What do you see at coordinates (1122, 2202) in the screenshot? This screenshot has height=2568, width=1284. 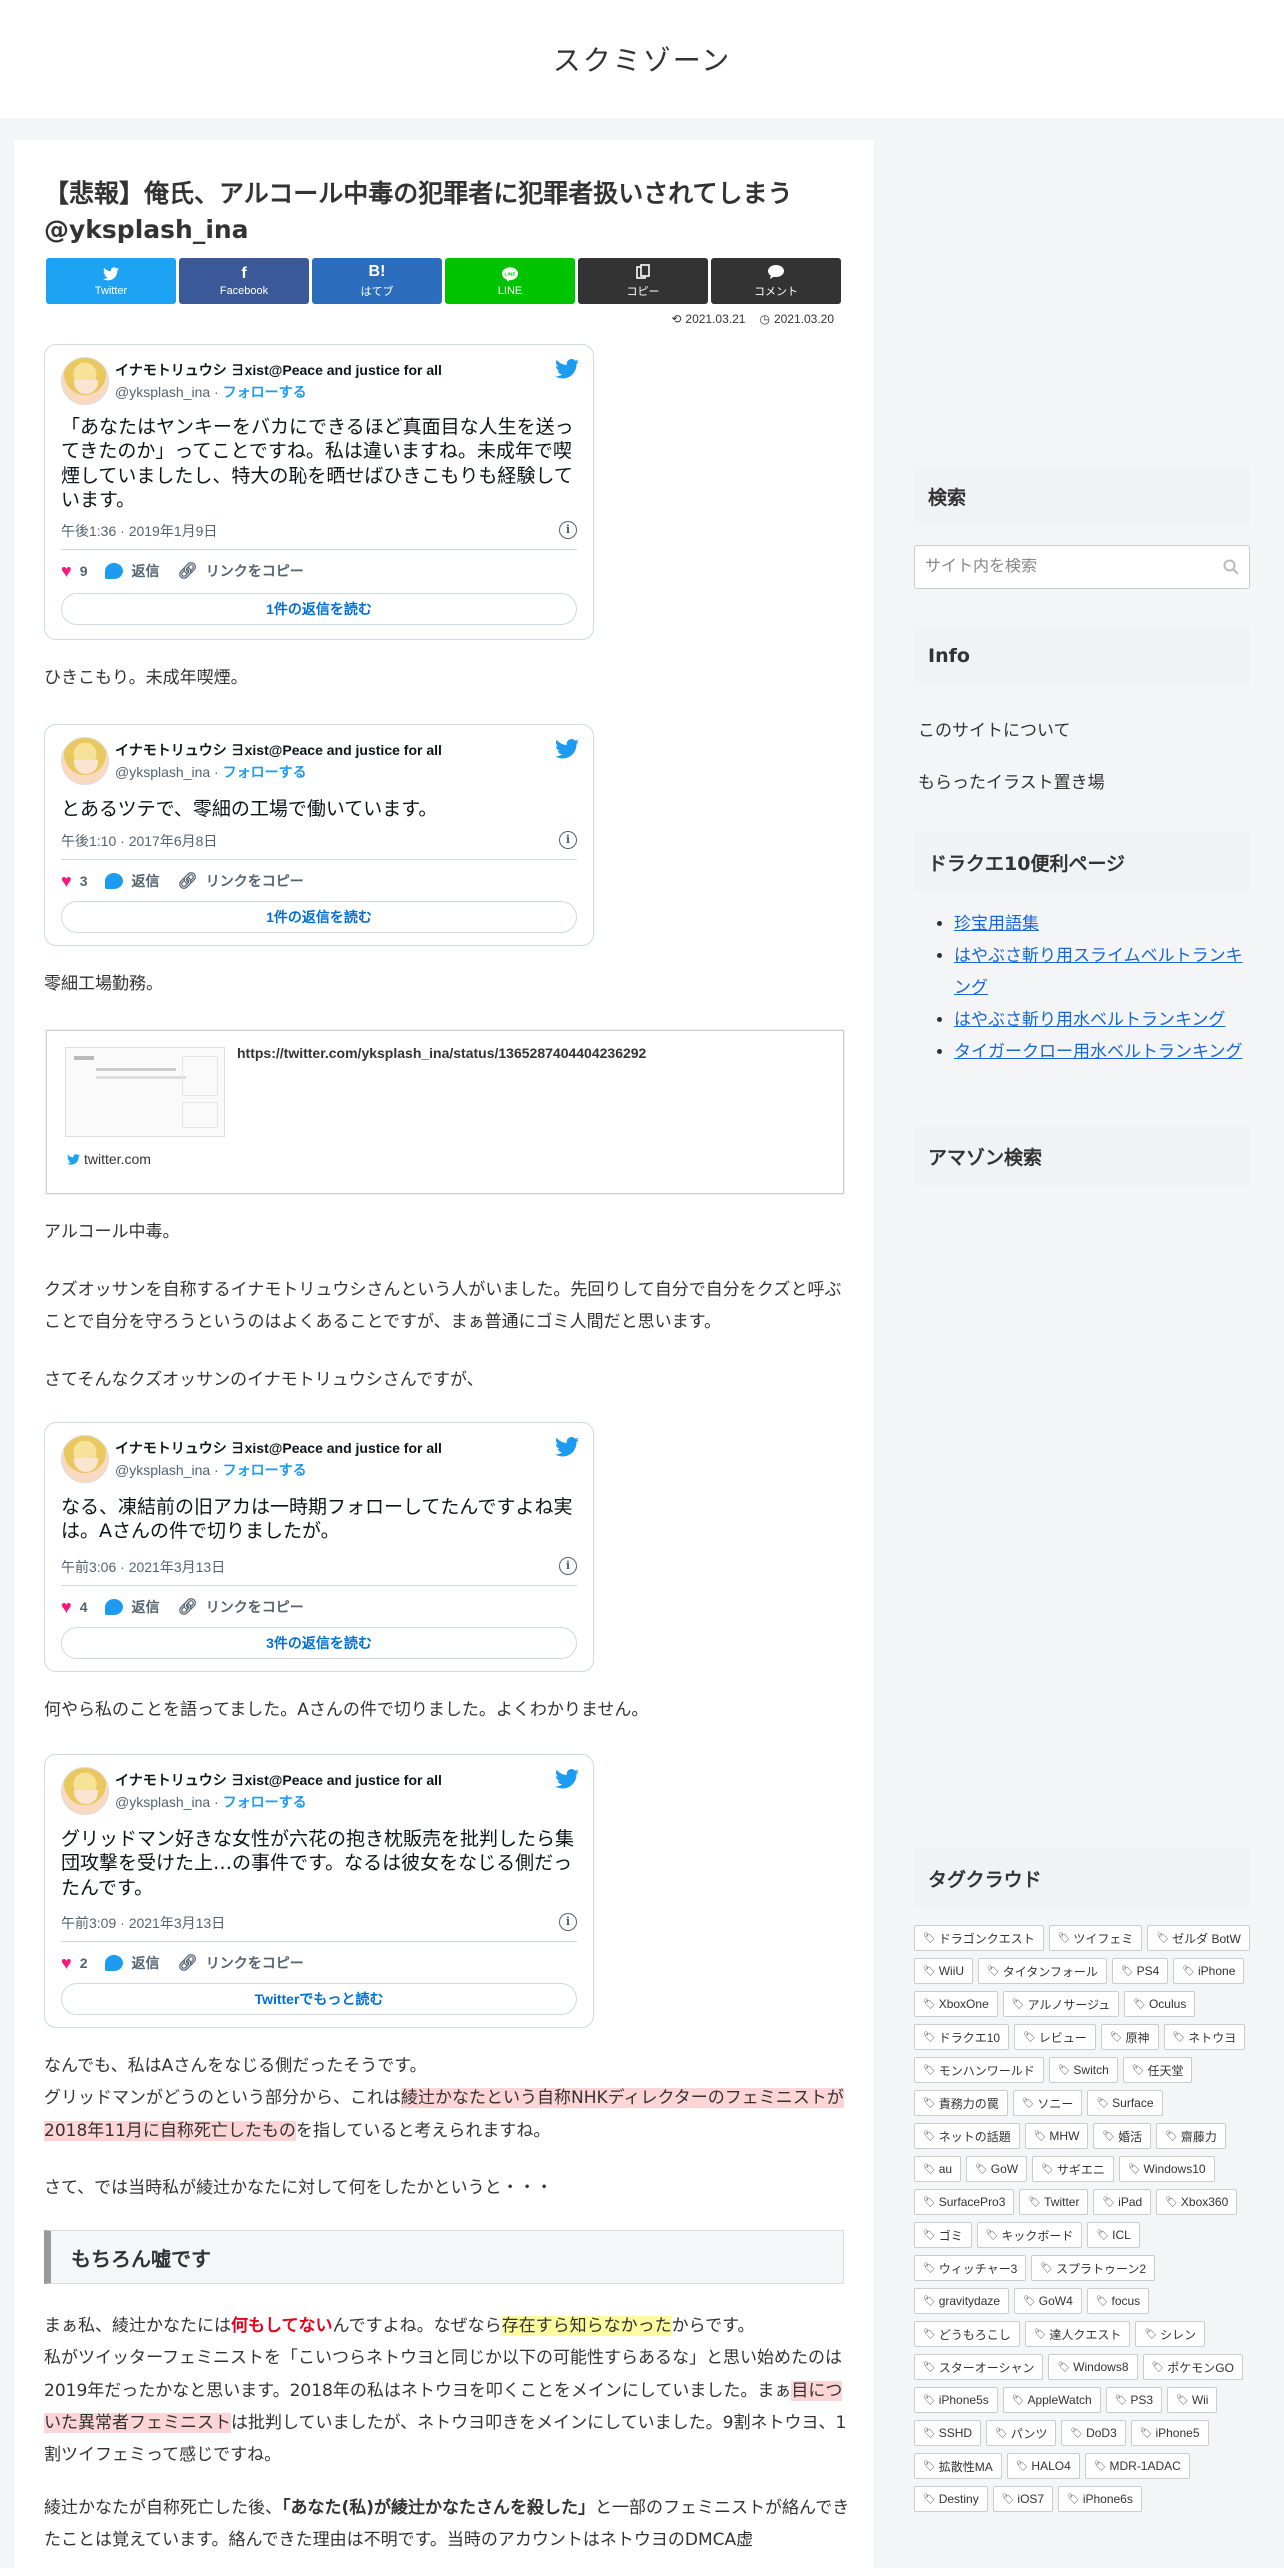 I see `tag-link: 🏷︎ iPad` at bounding box center [1122, 2202].